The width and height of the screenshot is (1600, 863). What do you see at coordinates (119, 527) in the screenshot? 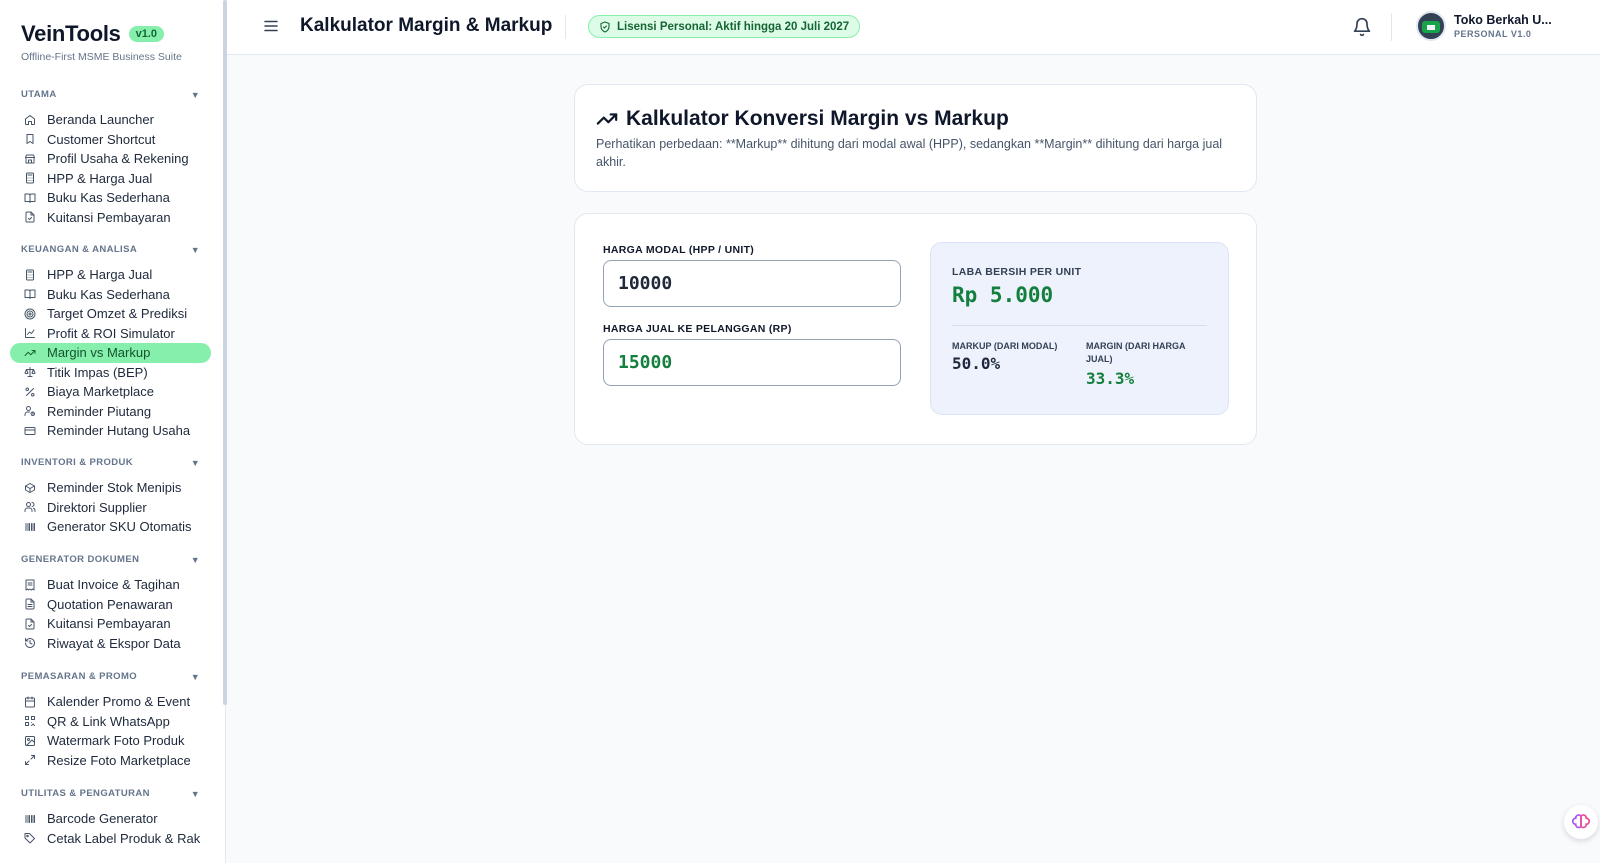
I see `sidebar-item-label: Generator SKU Otomatis` at bounding box center [119, 527].